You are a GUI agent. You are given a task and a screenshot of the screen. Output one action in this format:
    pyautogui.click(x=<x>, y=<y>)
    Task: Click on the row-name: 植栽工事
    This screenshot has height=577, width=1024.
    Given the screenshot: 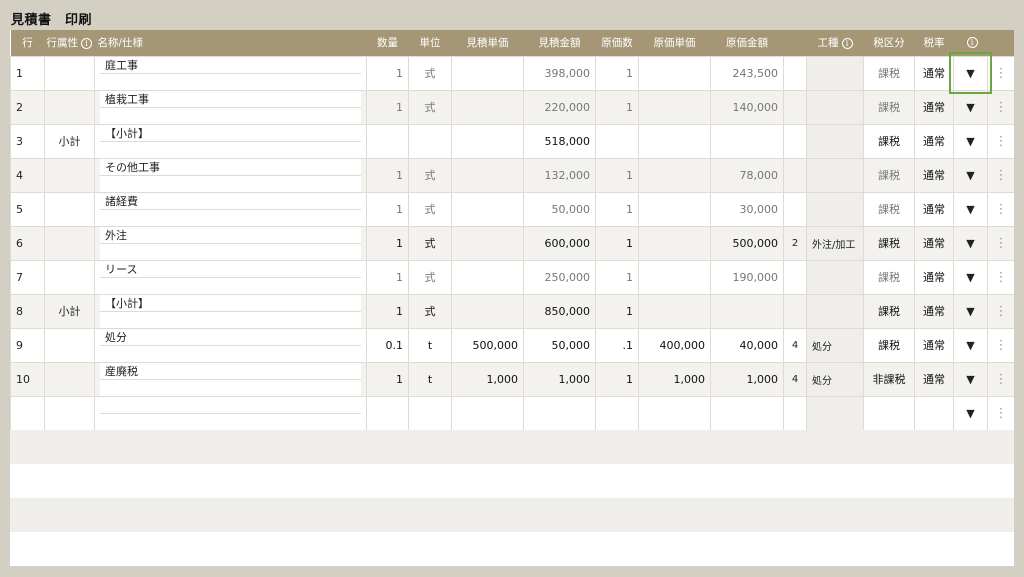 What is the action you would take?
    pyautogui.click(x=230, y=99)
    